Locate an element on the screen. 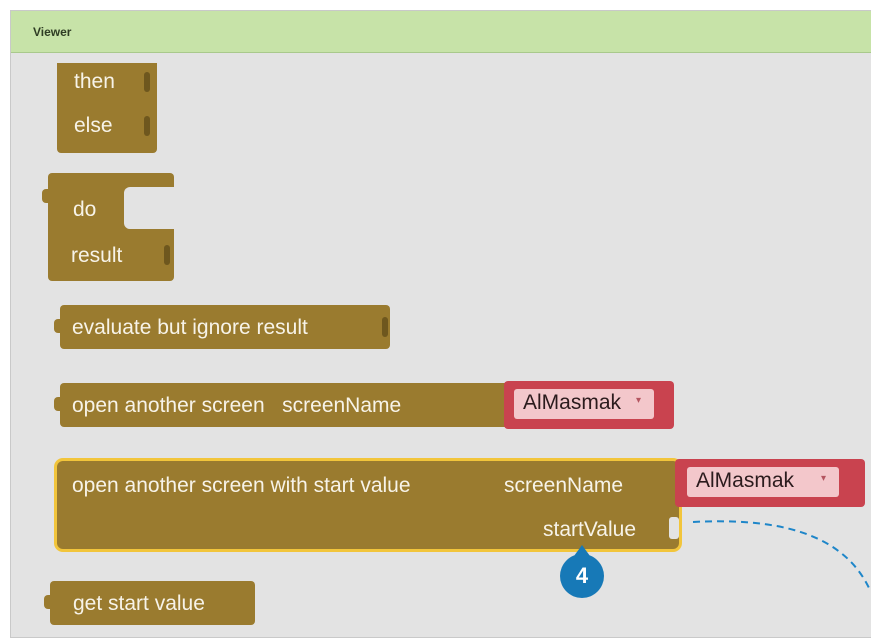  open-screen-start-label: open another screen with start value is located at coordinates (241, 485).